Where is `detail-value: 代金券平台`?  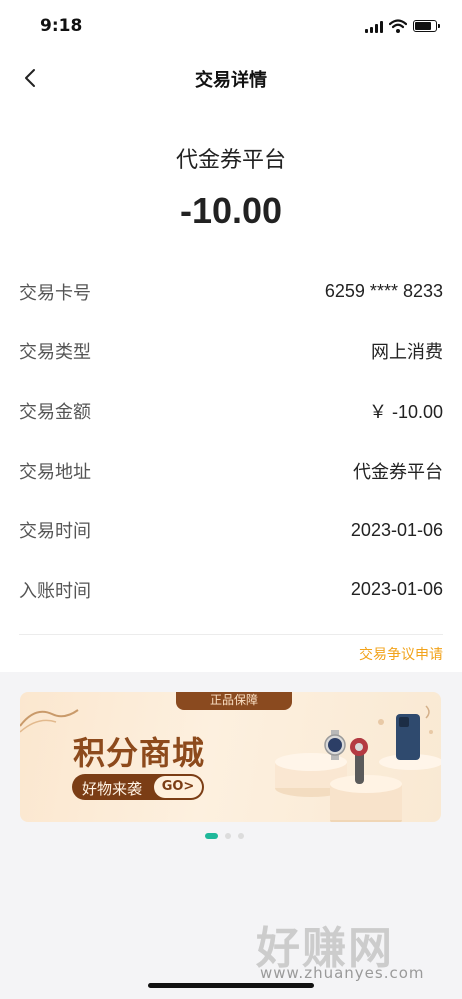 detail-value: 代金券平台 is located at coordinates (398, 471).